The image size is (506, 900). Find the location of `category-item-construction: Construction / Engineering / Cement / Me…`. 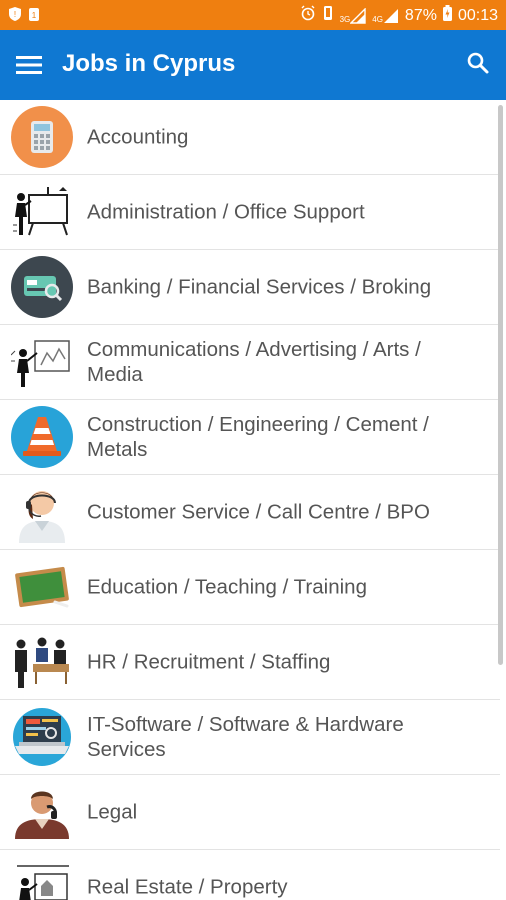

category-item-construction: Construction / Engineering / Cement / Me… is located at coordinates (250, 437).